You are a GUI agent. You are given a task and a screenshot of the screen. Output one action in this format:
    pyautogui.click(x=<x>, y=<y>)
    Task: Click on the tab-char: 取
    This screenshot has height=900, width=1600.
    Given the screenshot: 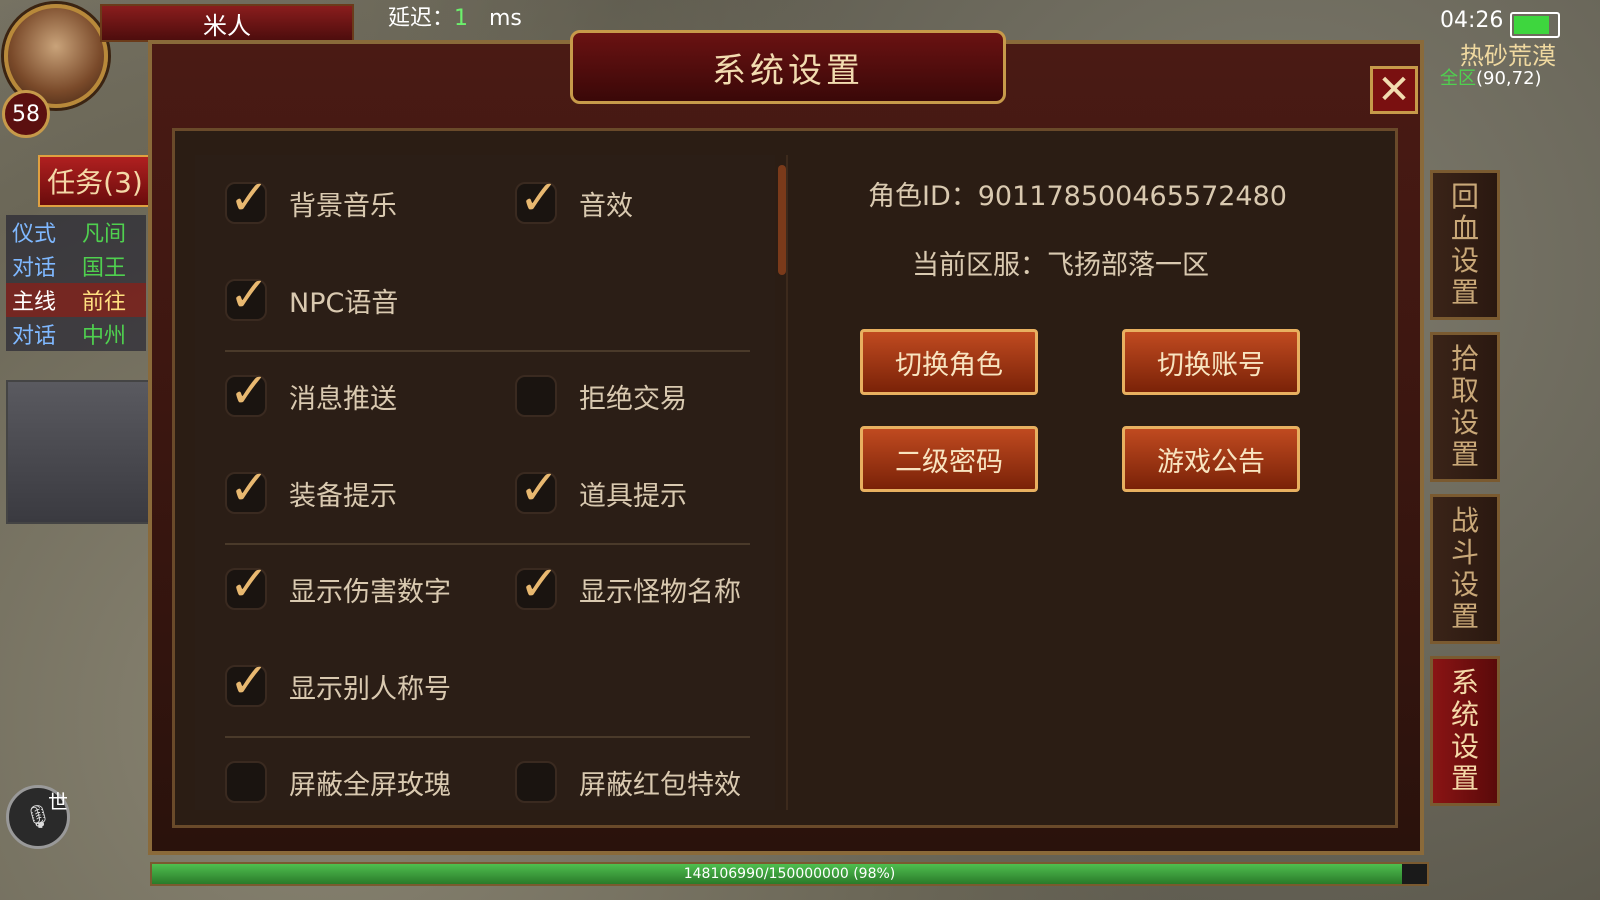 What is the action you would take?
    pyautogui.click(x=1464, y=390)
    